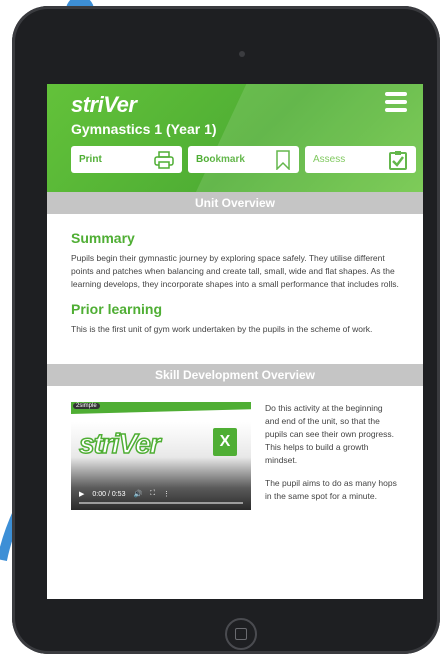 This screenshot has height=655, width=444. What do you see at coordinates (86, 406) in the screenshot?
I see `2simple-tag: 2simple` at bounding box center [86, 406].